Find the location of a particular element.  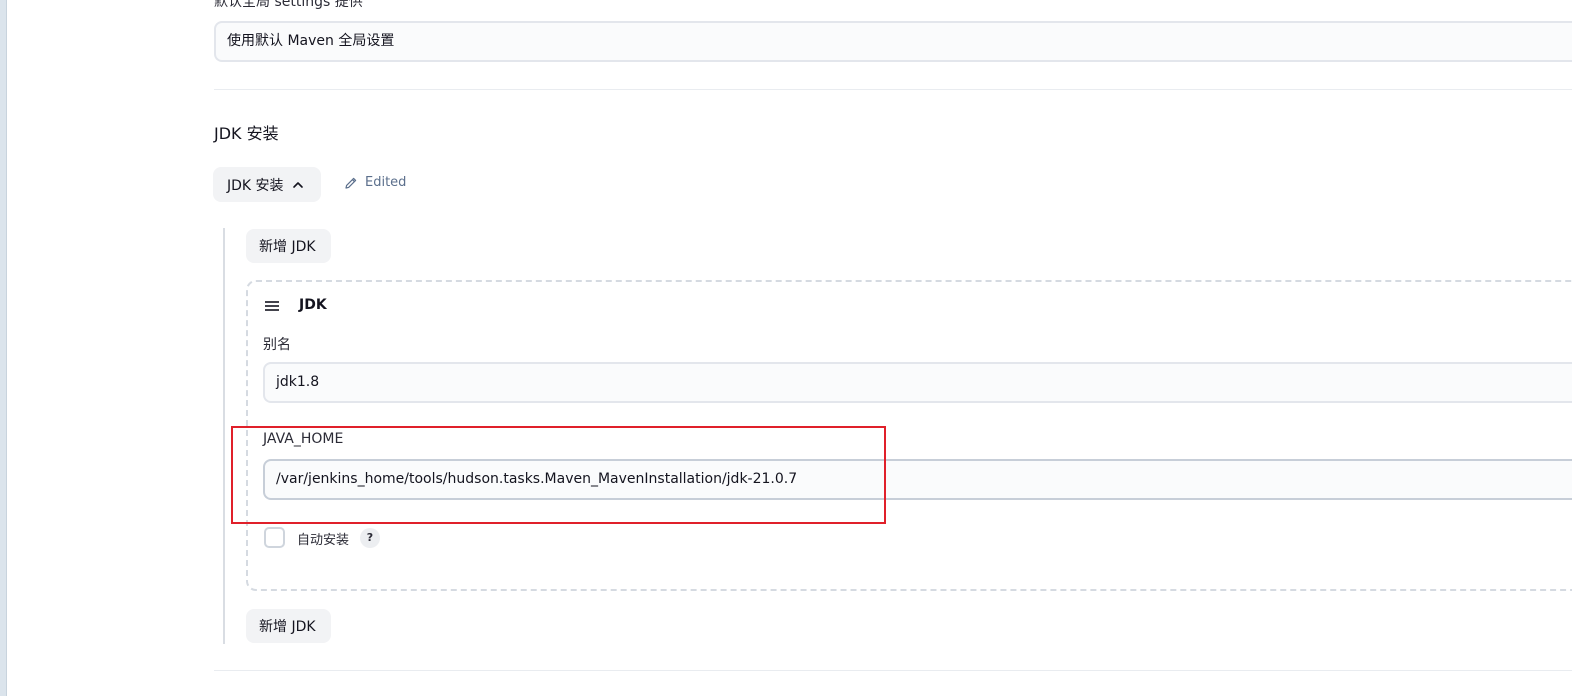

jdk-section-toggle-button: JDK 安装 is located at coordinates (267, 184).